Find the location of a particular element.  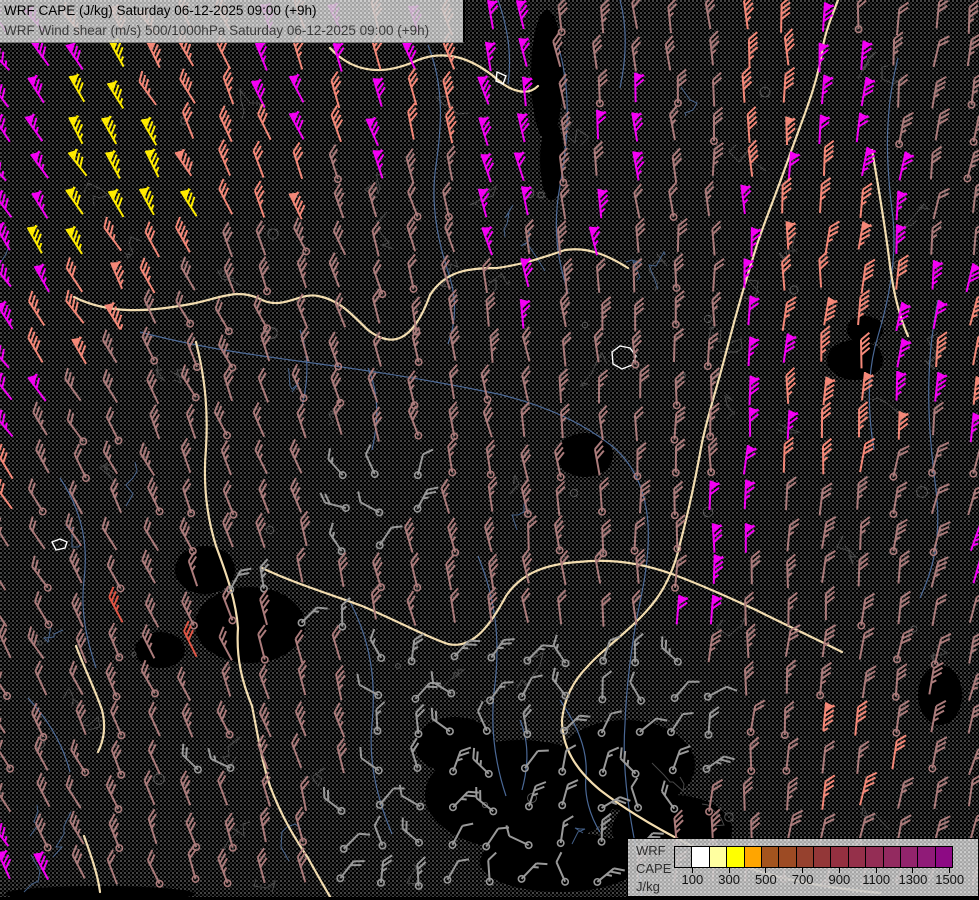

legend-label-line2: CAPE is located at coordinates (654, 868).